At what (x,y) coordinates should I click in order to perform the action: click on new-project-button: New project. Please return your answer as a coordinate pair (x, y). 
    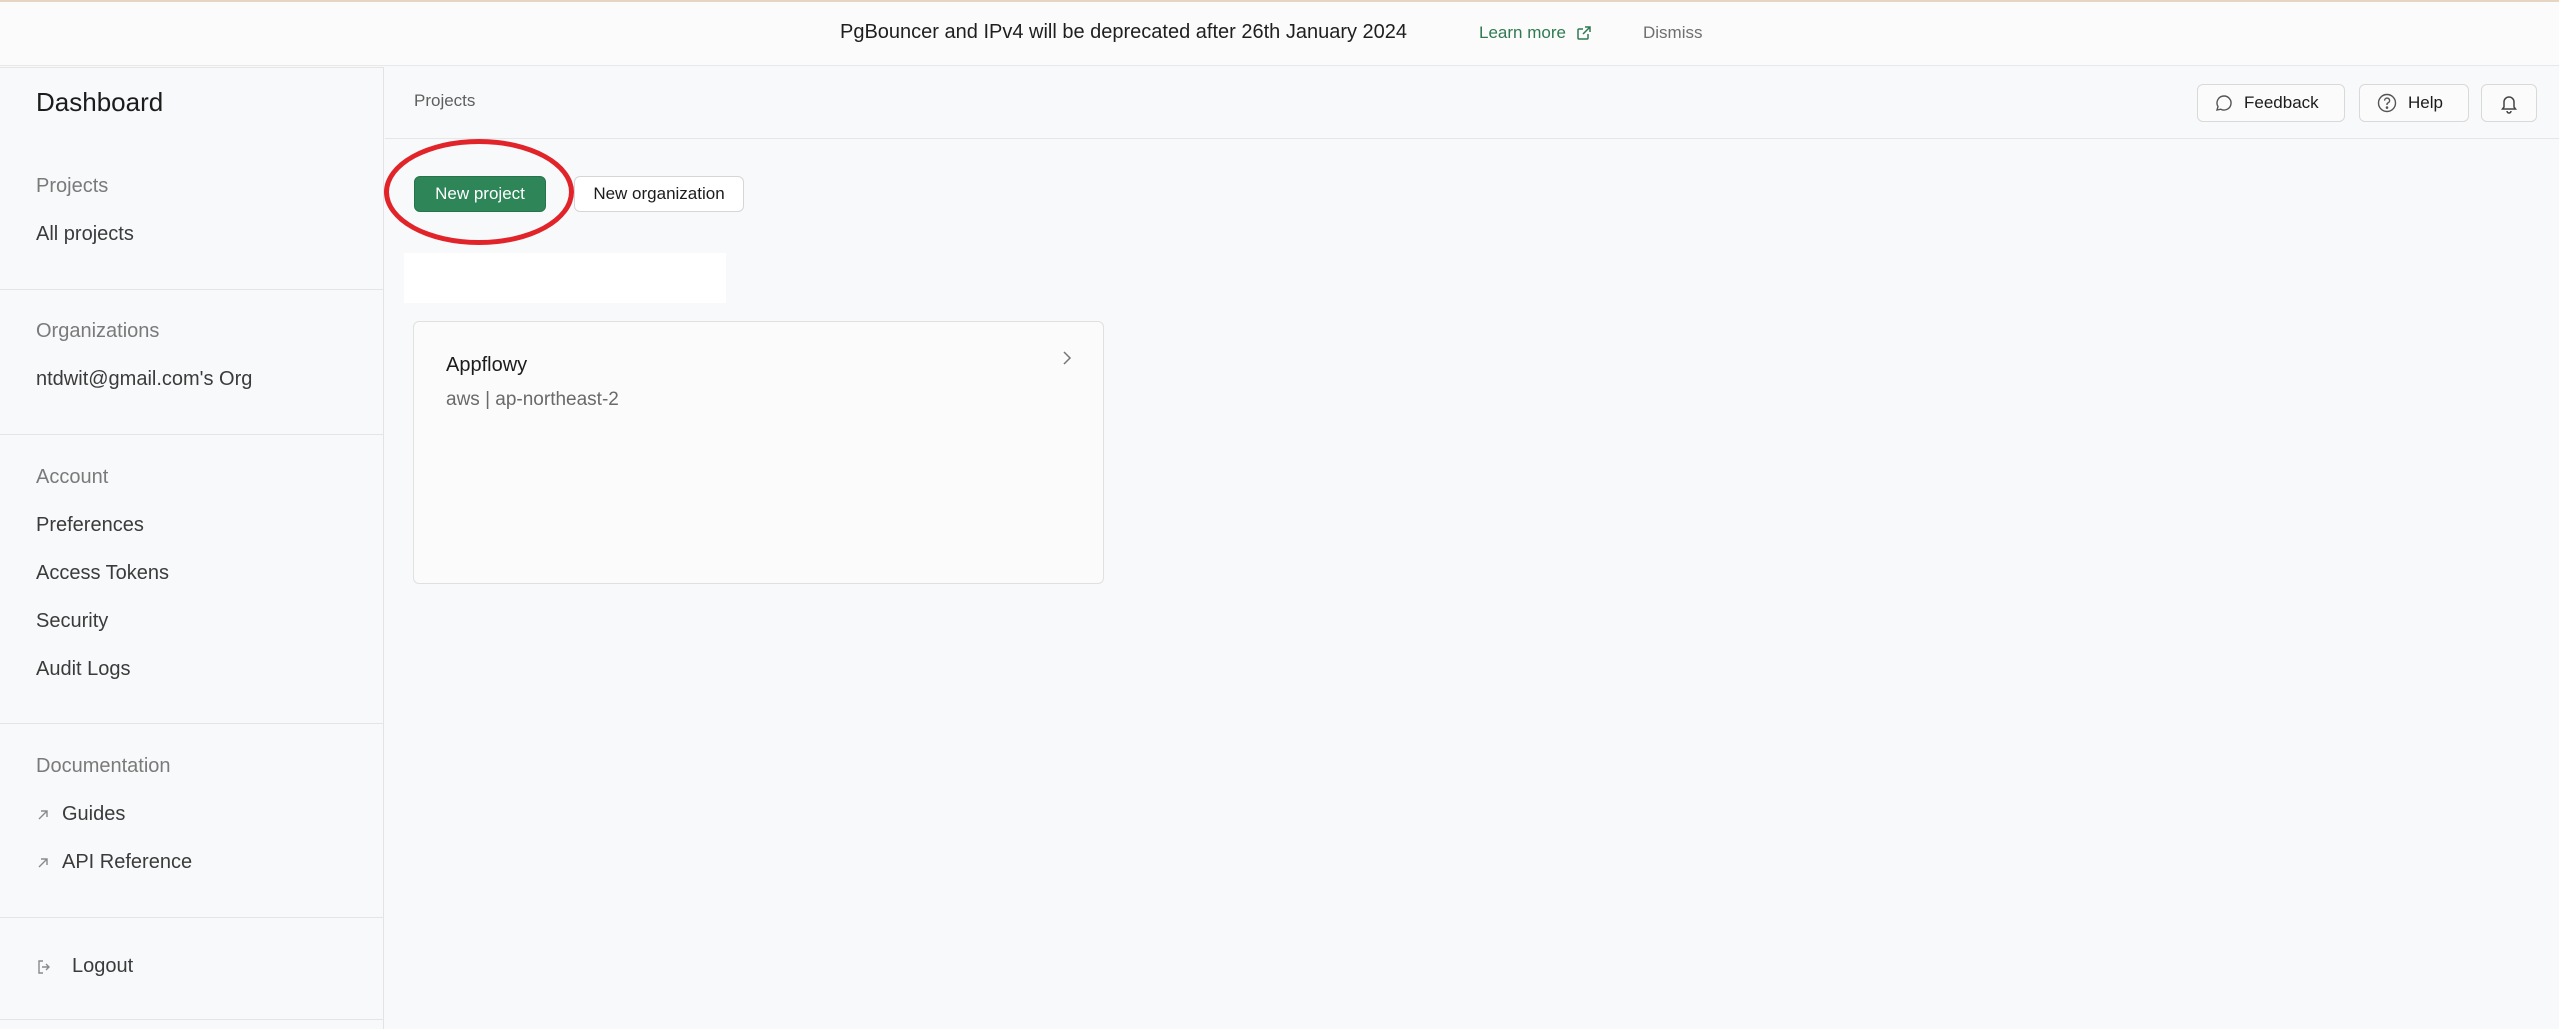
    Looking at the image, I should click on (480, 194).